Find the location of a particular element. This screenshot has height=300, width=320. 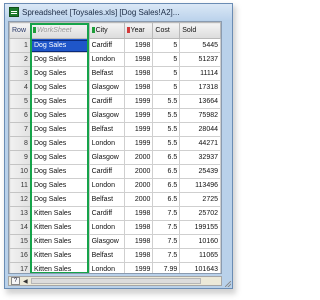

table-row: 13 Kitten Sales Cardiff 1998 7.5 25702 is located at coordinates (115, 213).